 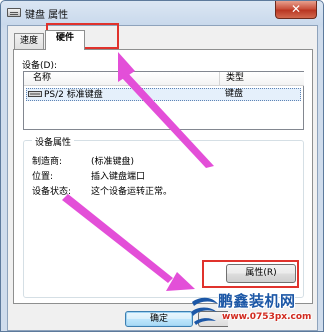 I want to click on tab-speed: 速度, so click(x=29, y=41).